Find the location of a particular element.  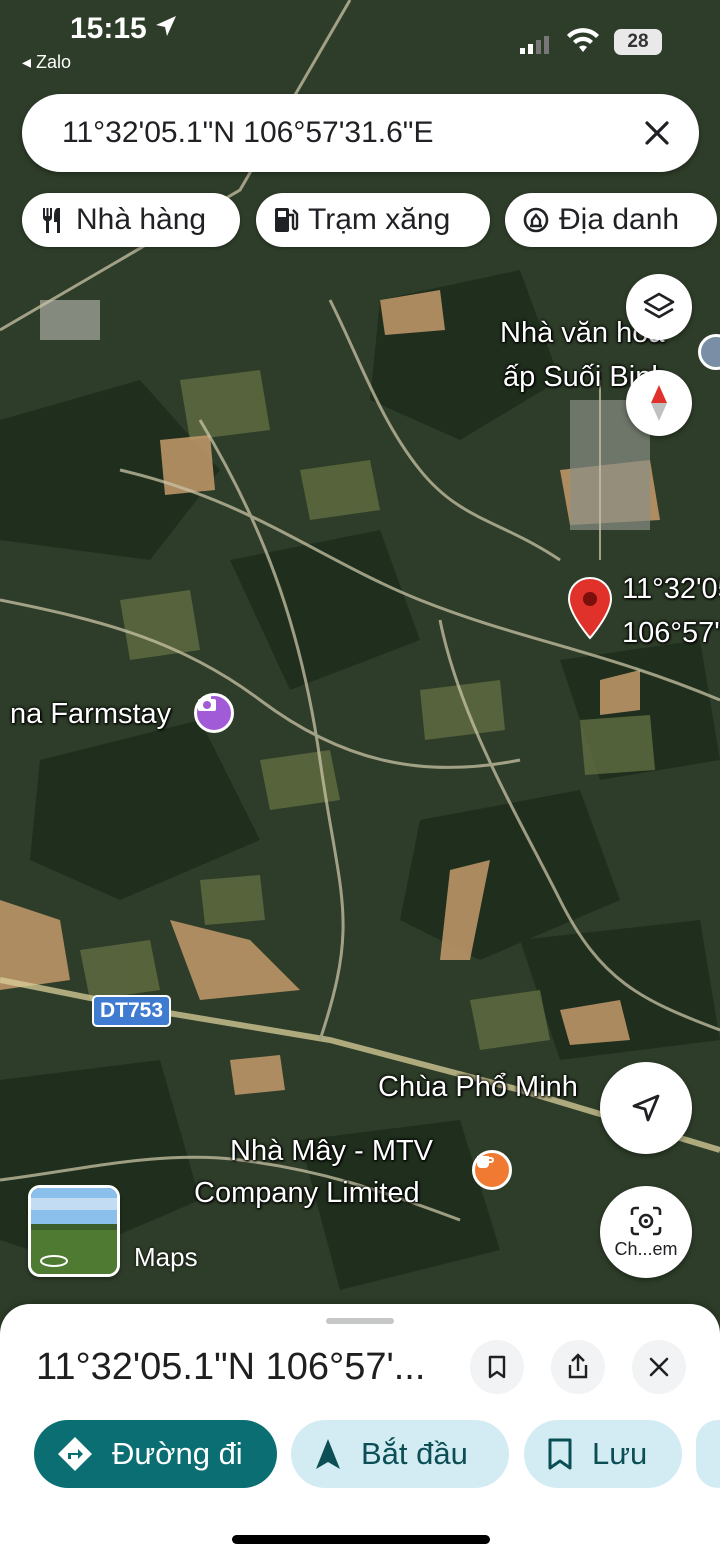

start-navigation-button: Bắt đầu is located at coordinates (400, 1454).